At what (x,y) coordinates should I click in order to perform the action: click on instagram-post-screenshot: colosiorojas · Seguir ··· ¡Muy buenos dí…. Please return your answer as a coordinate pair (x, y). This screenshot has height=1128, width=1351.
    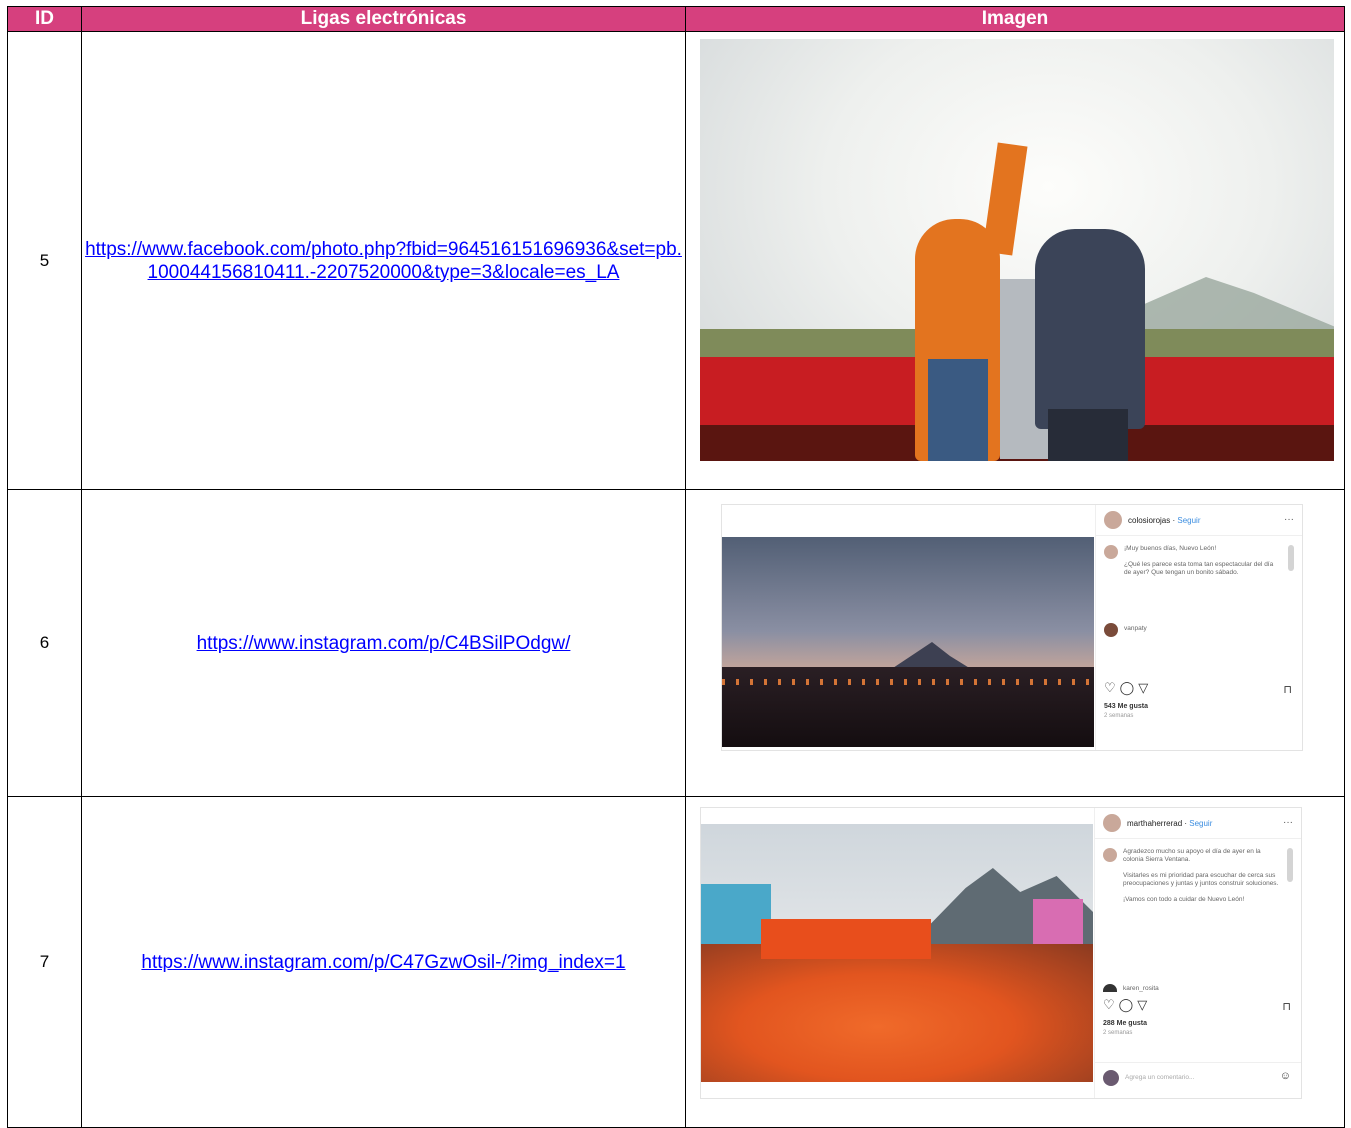
    Looking at the image, I should click on (1012, 627).